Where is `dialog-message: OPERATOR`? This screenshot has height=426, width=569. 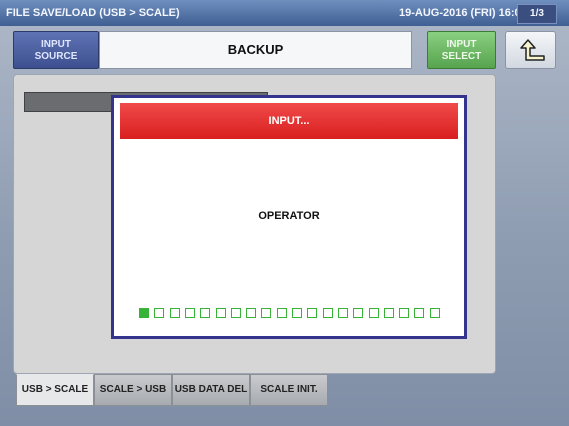
dialog-message: OPERATOR is located at coordinates (289, 216).